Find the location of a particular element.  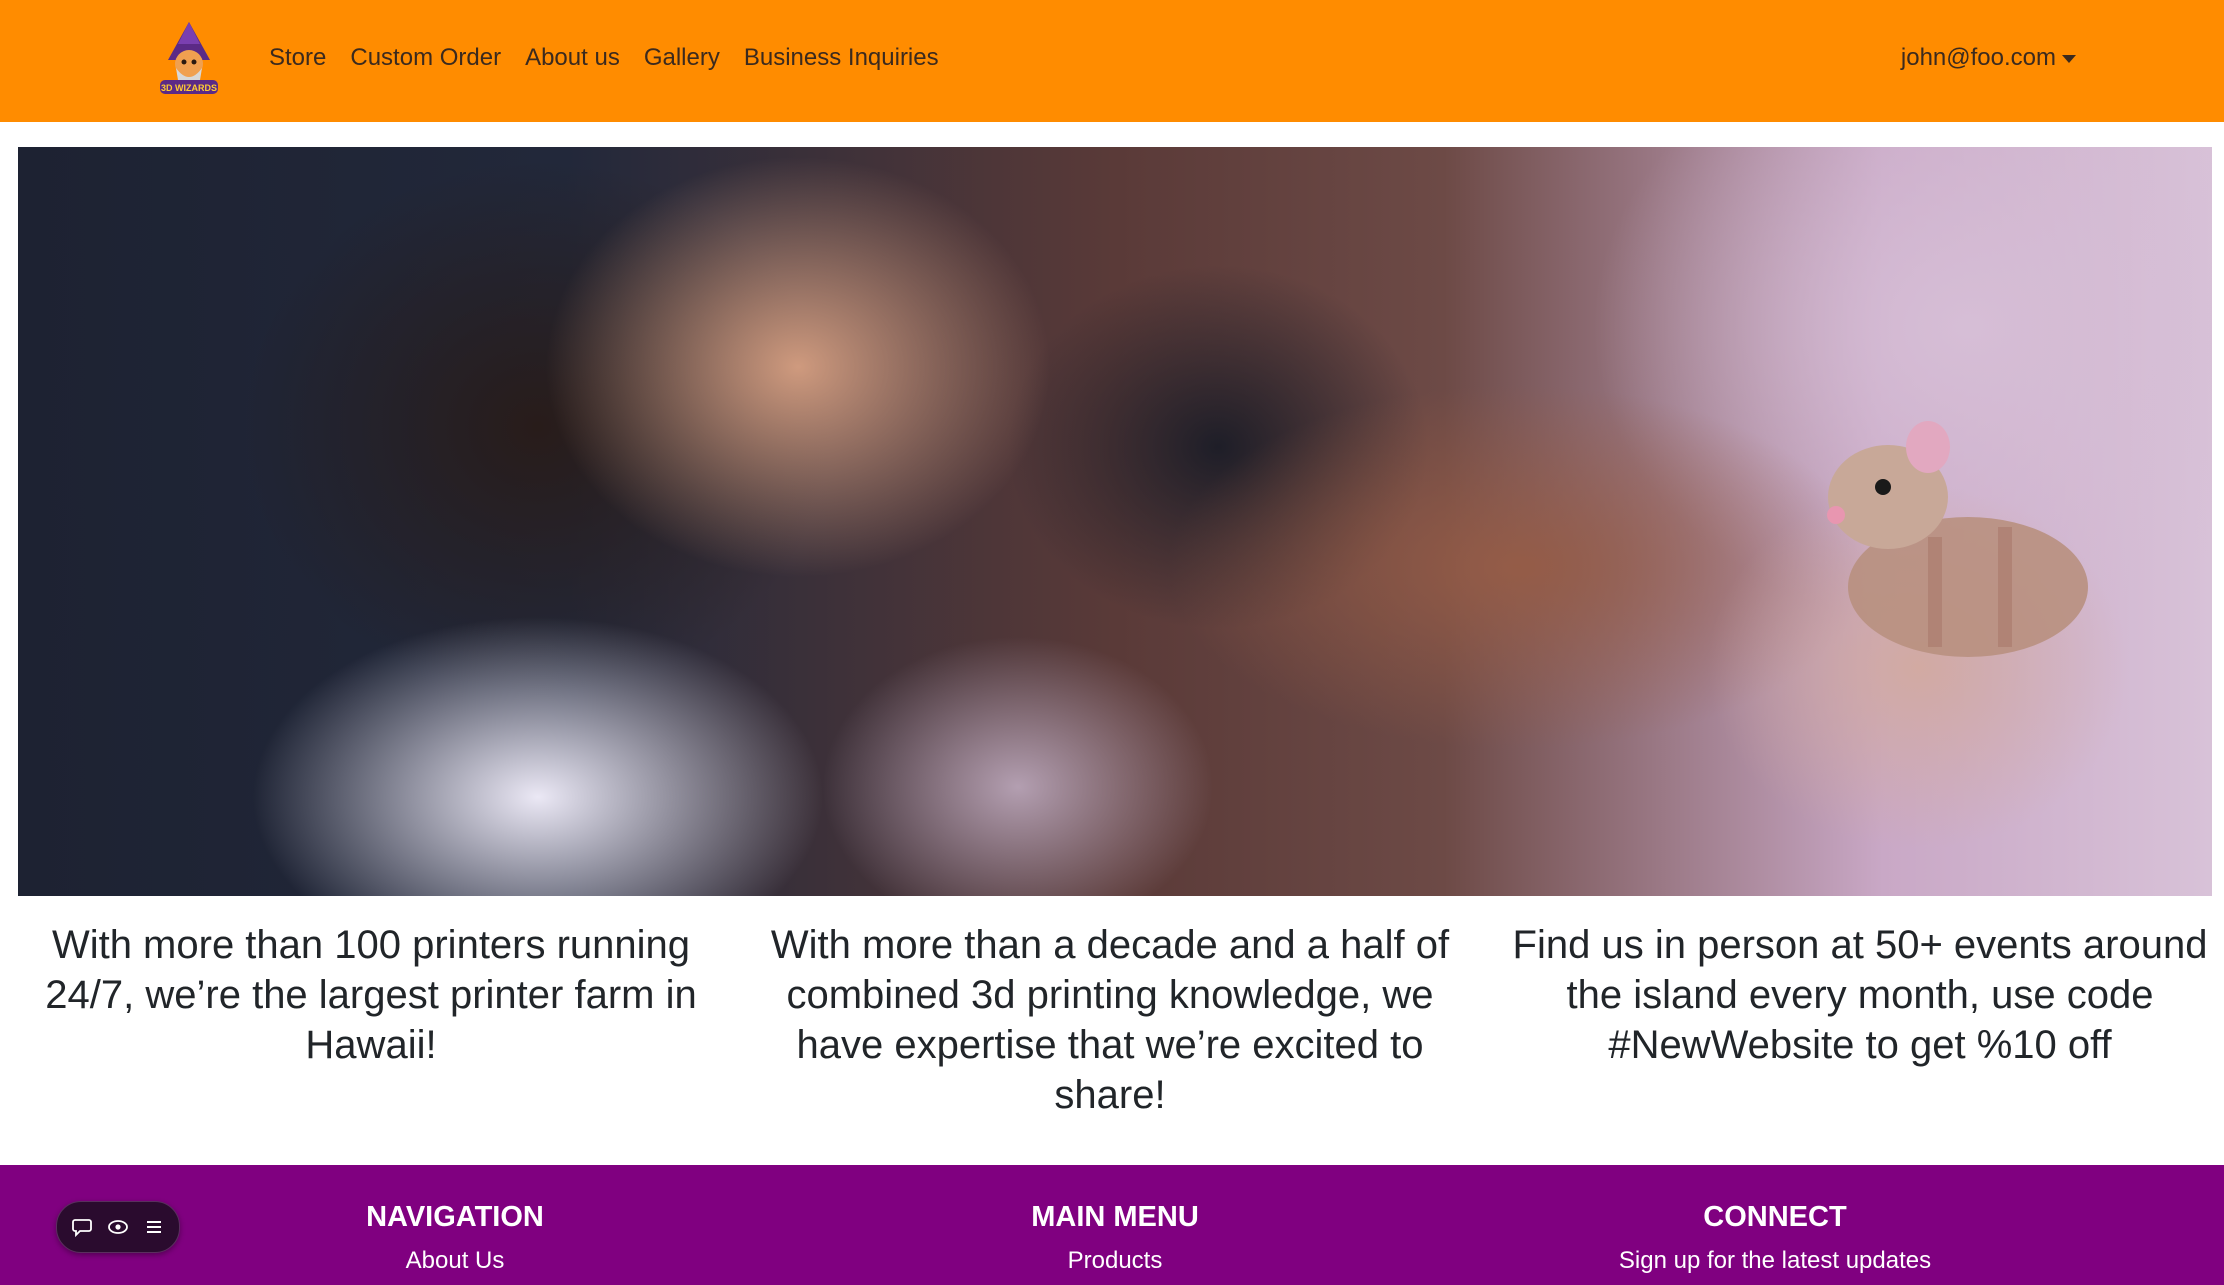

footer-link-signup: Sign up for the latest updates is located at coordinates (1775, 1261).